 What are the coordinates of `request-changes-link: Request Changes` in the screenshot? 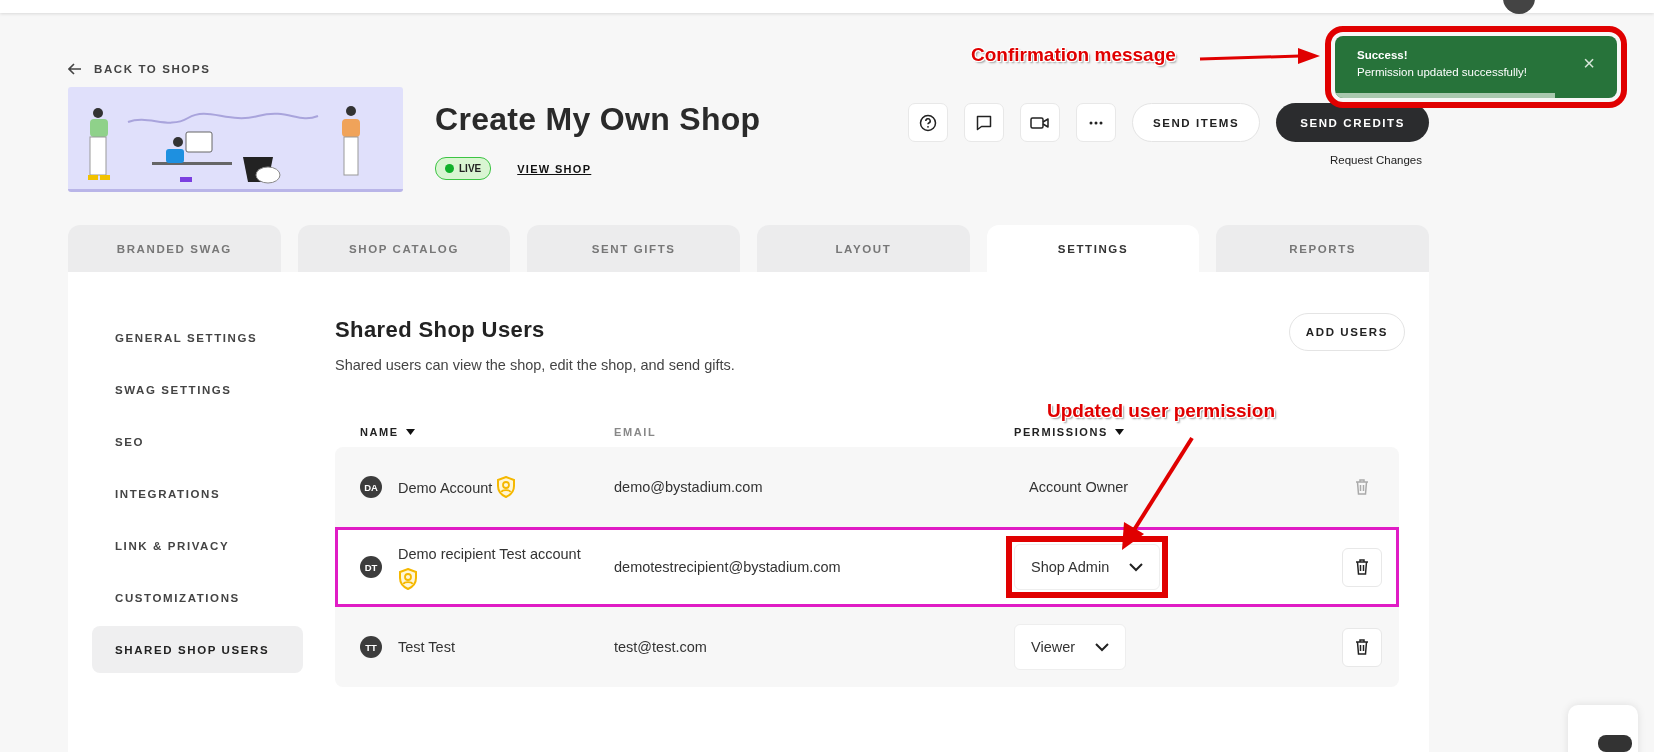 It's located at (1375, 160).